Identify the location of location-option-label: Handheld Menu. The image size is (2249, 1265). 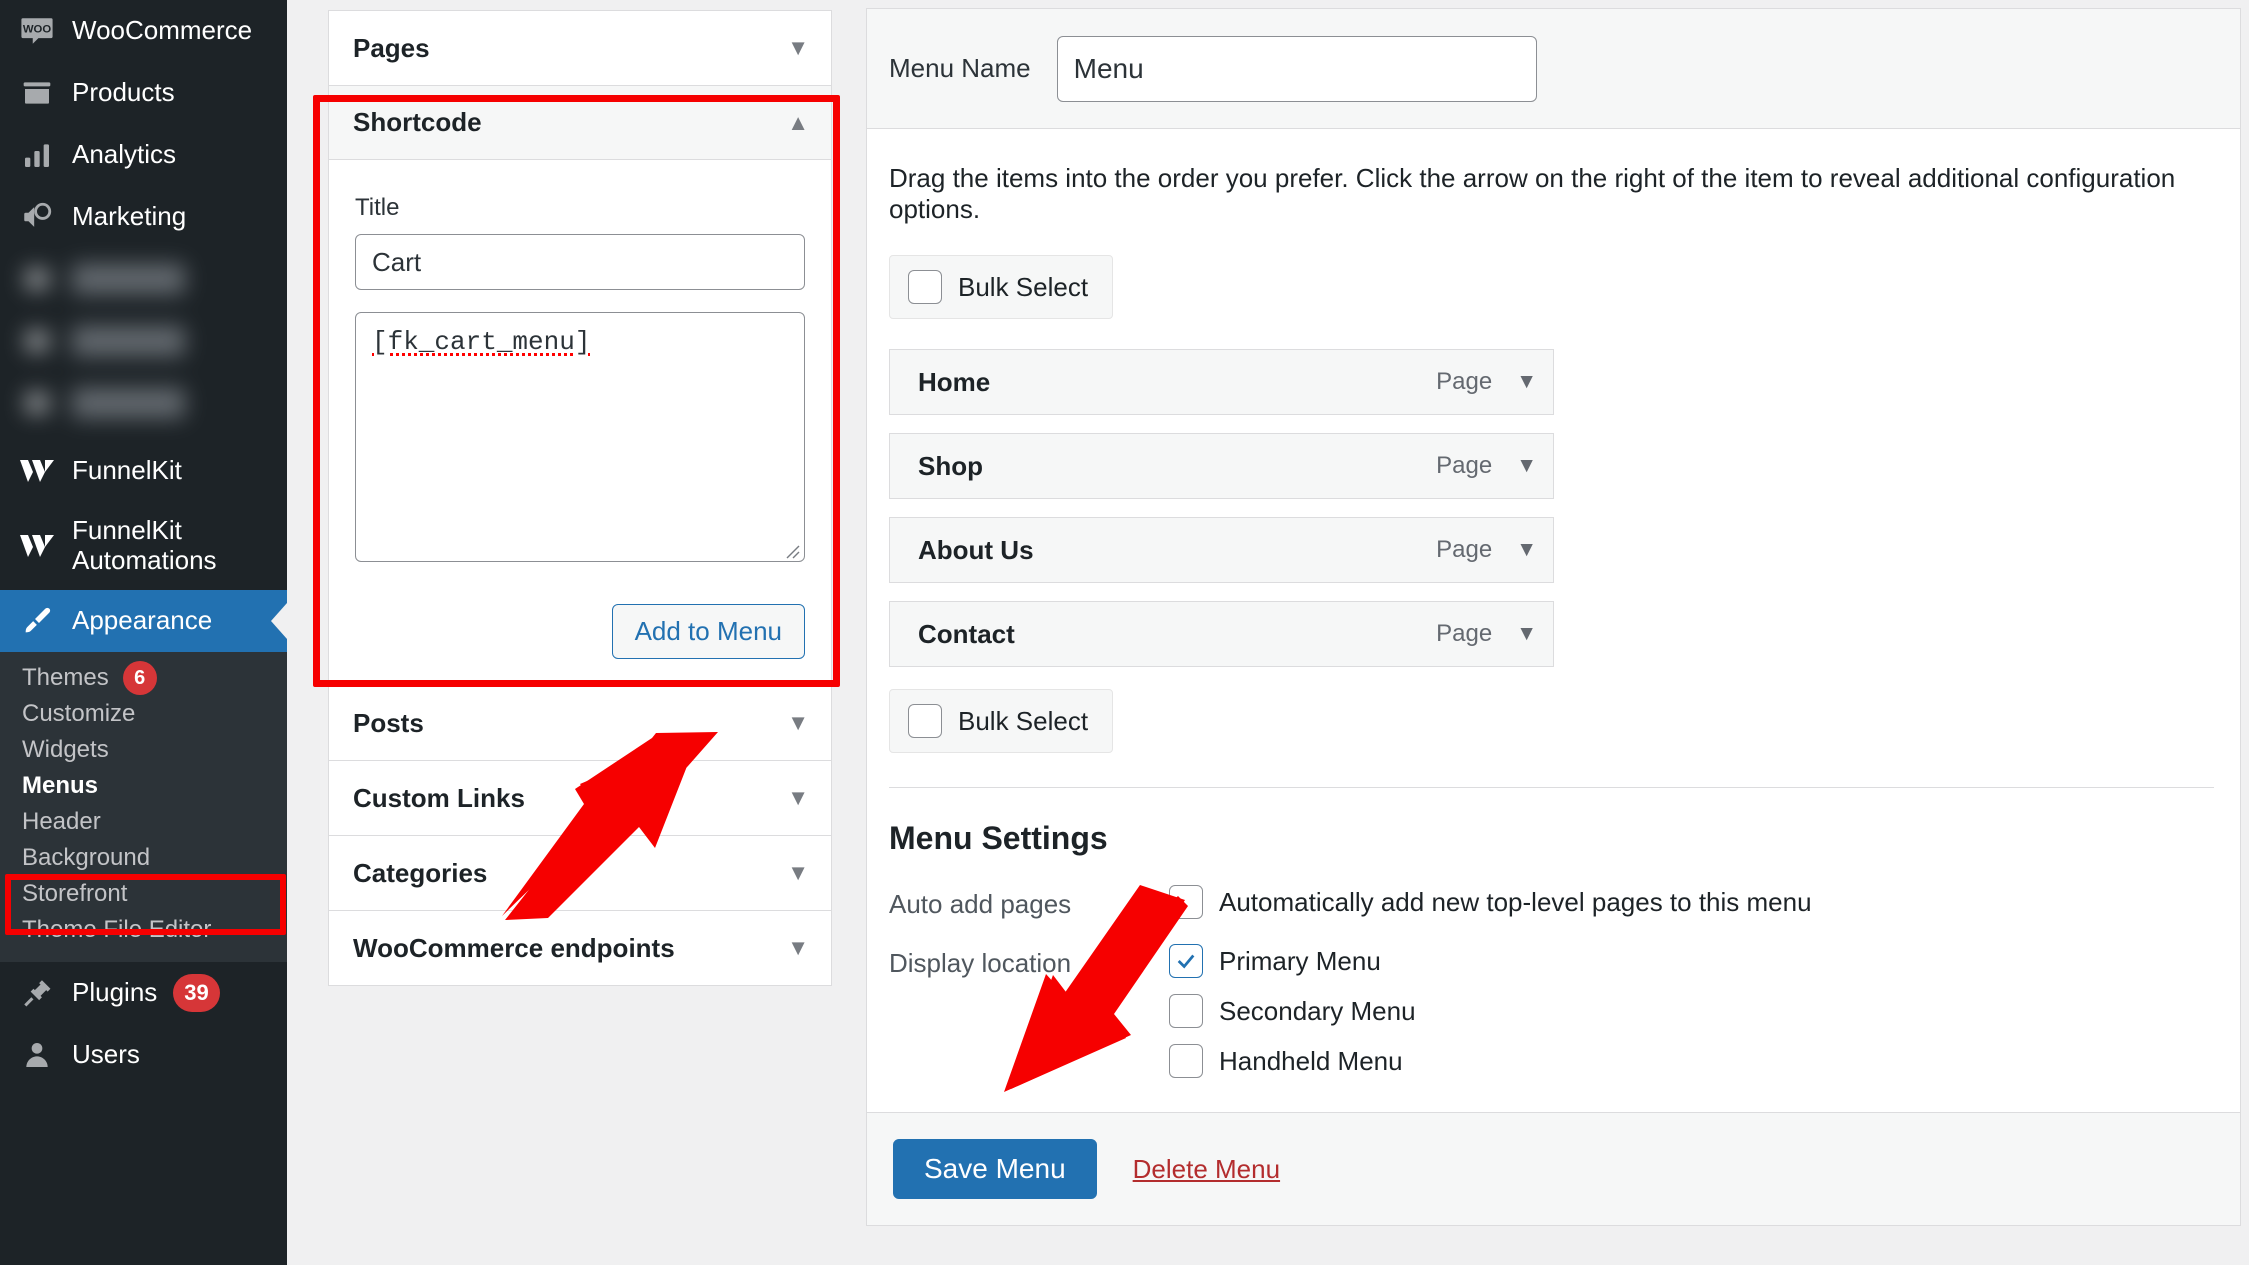
(1311, 1060).